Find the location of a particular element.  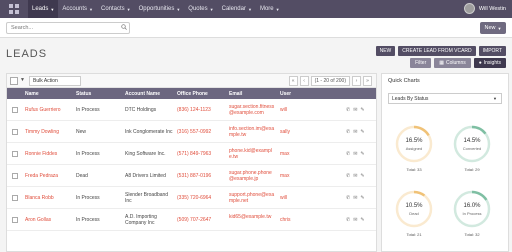

last-page-icon: » is located at coordinates (367, 81).